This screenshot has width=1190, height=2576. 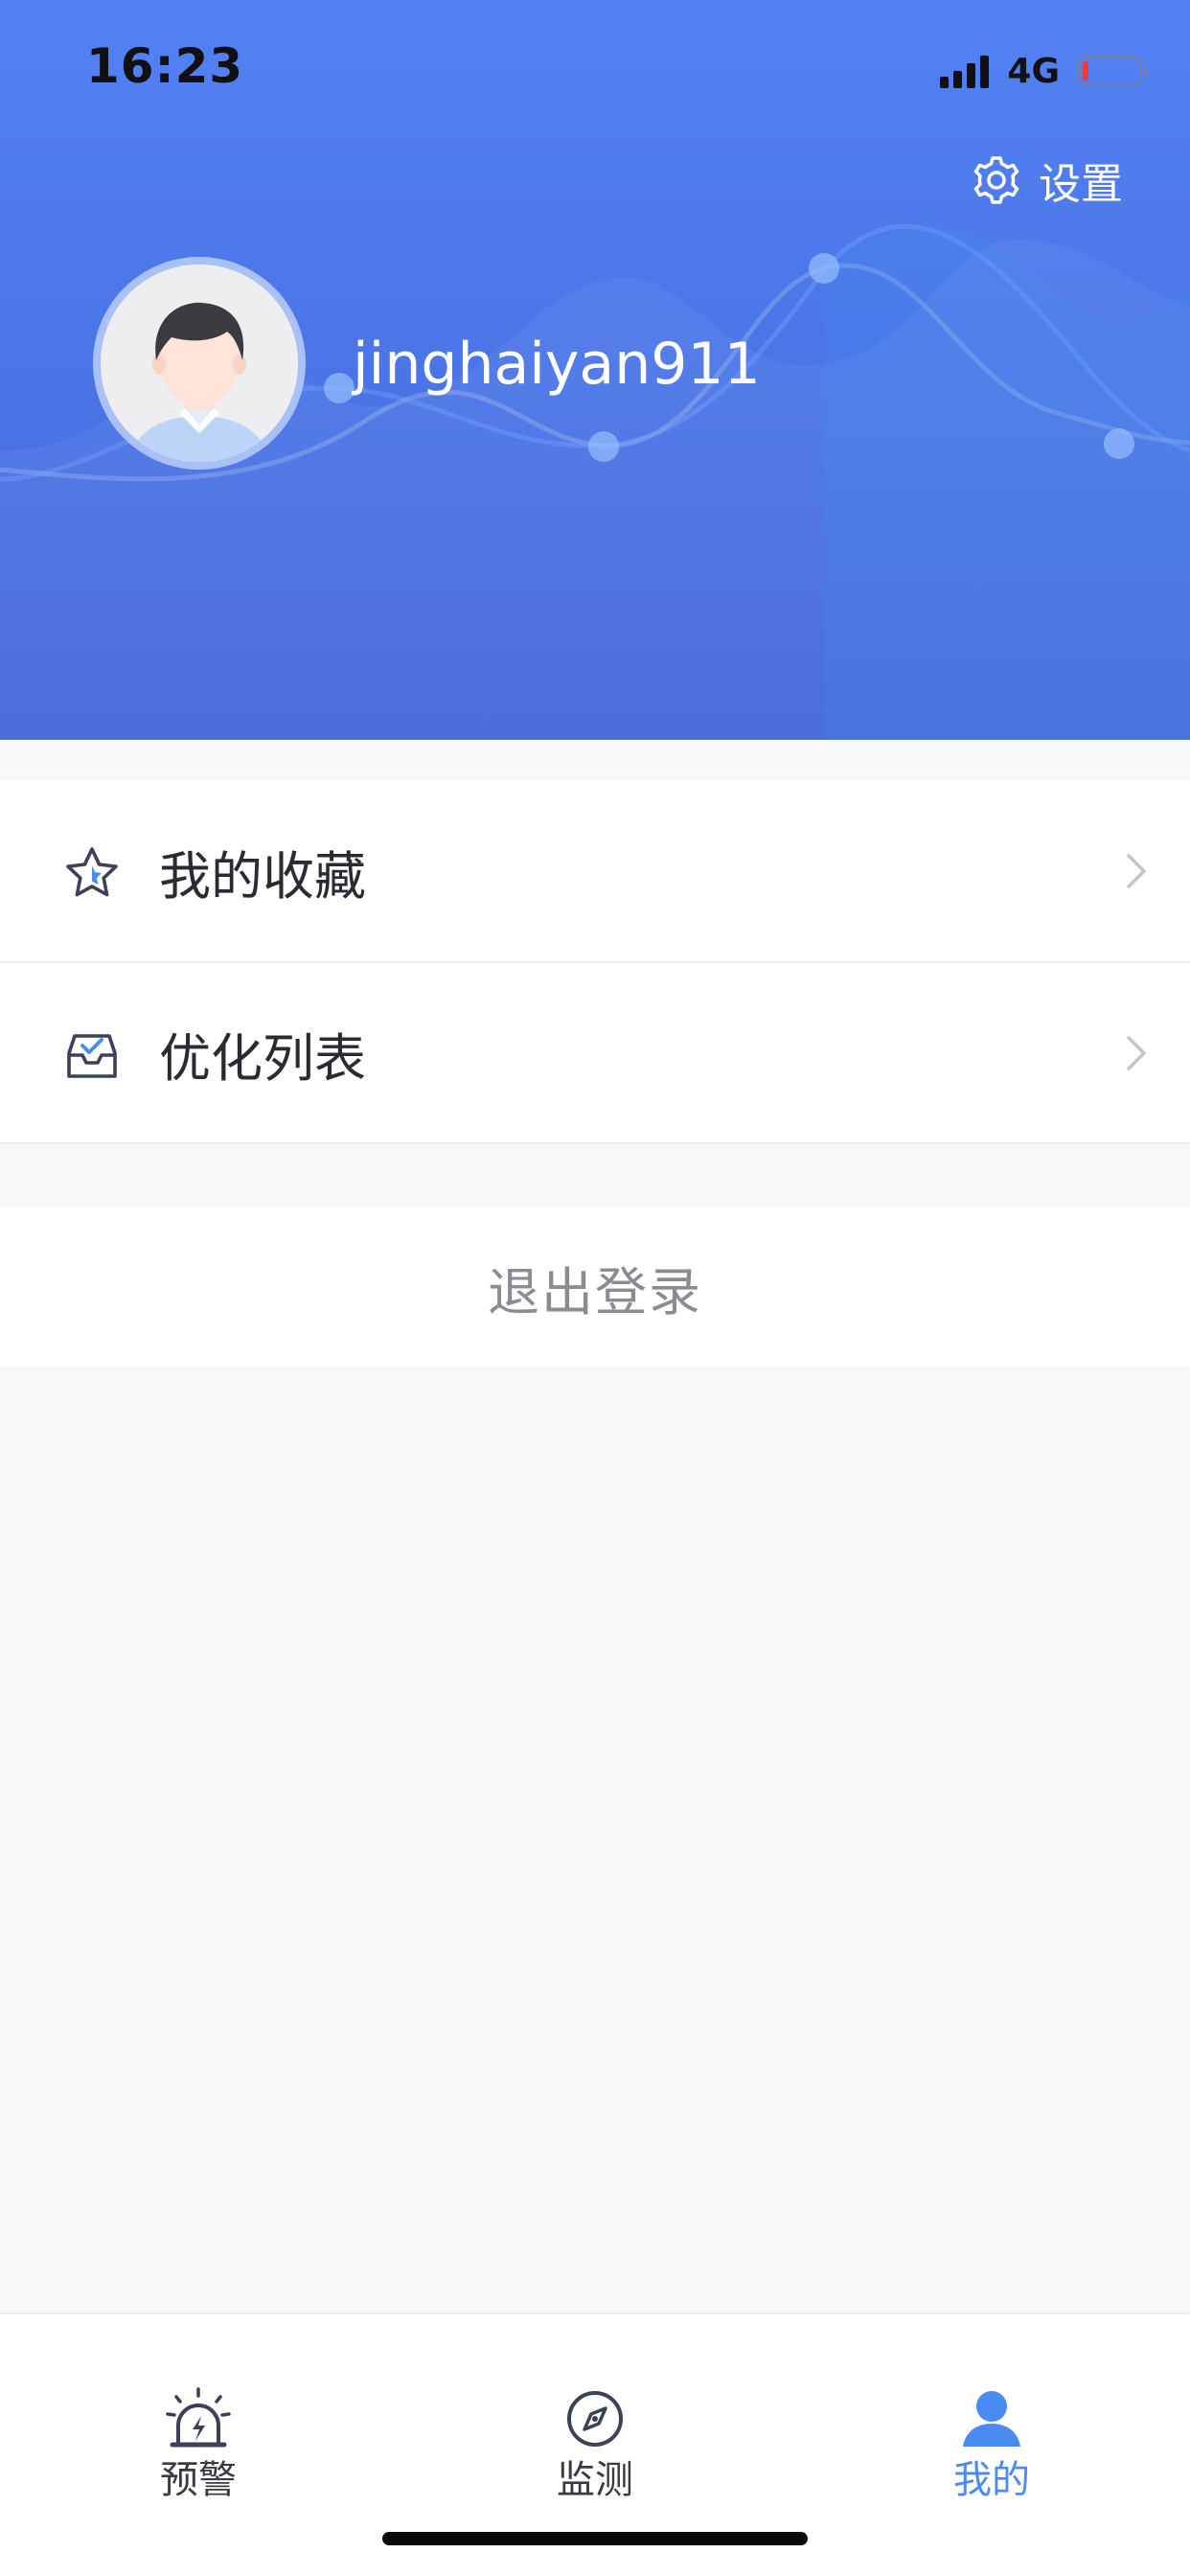 What do you see at coordinates (595, 2419) in the screenshot?
I see `compass-icon` at bounding box center [595, 2419].